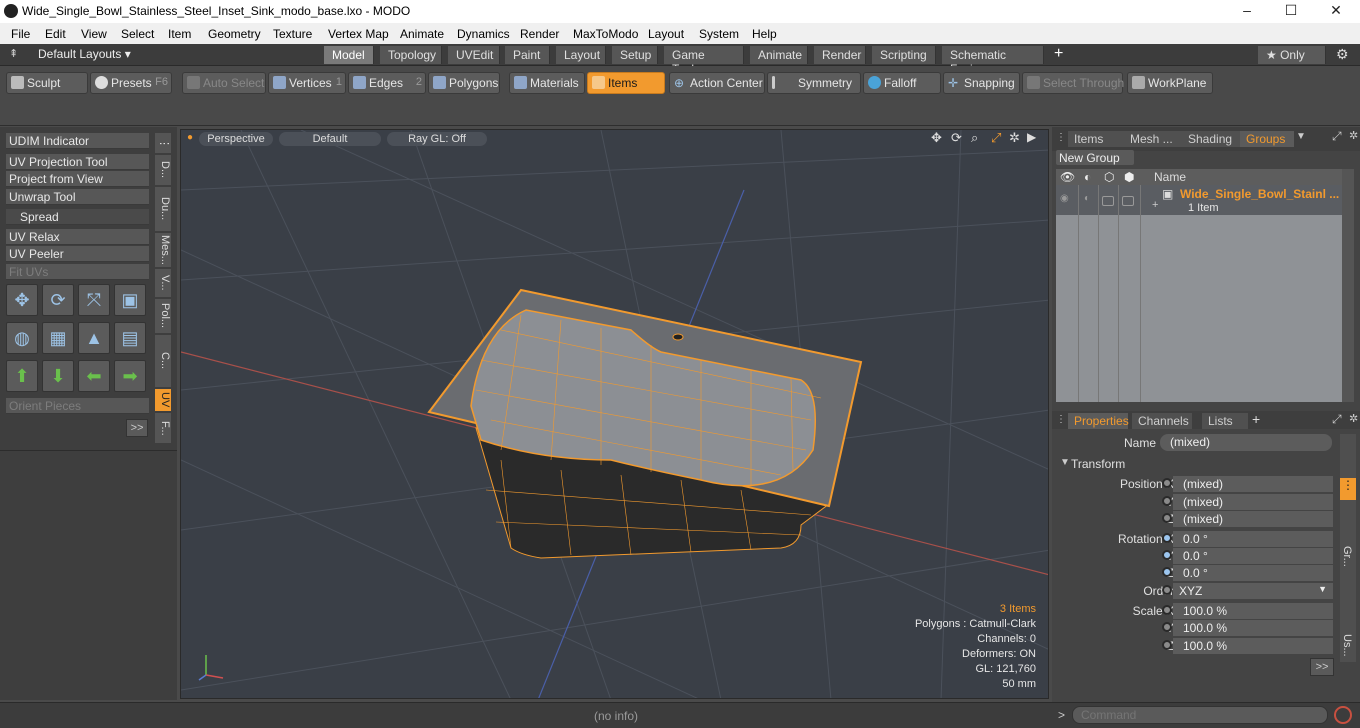  What do you see at coordinates (77, 141) in the screenshot?
I see `udim-indicator-button: UDIM Indicator` at bounding box center [77, 141].